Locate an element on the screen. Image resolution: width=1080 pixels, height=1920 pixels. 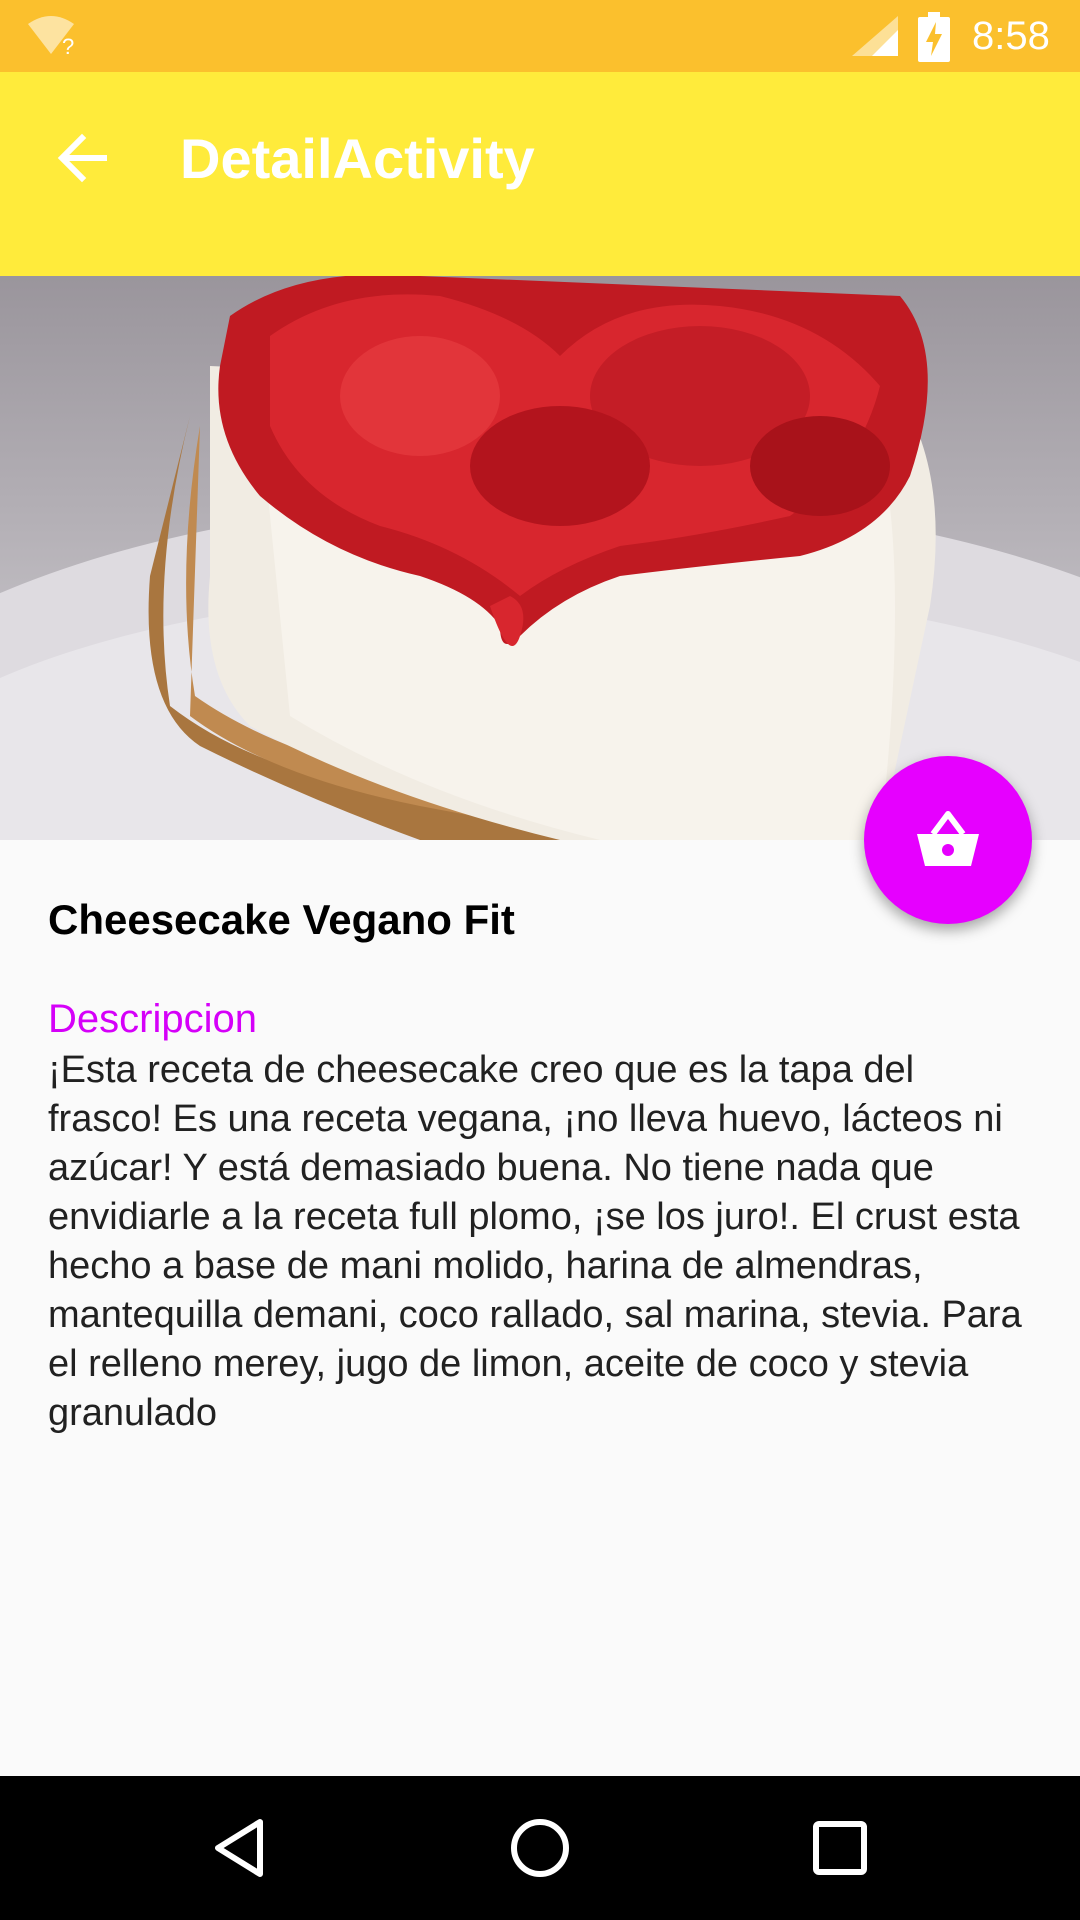
shopping-basket-icon is located at coordinates (948, 838).